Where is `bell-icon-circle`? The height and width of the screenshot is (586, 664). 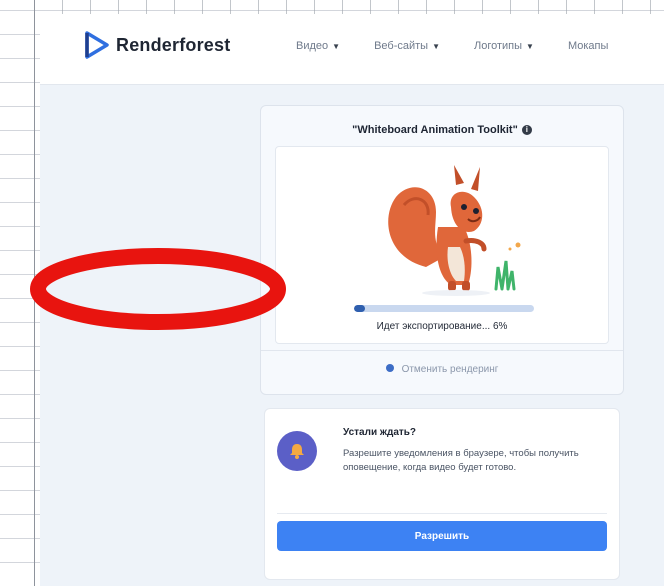 bell-icon-circle is located at coordinates (297, 451).